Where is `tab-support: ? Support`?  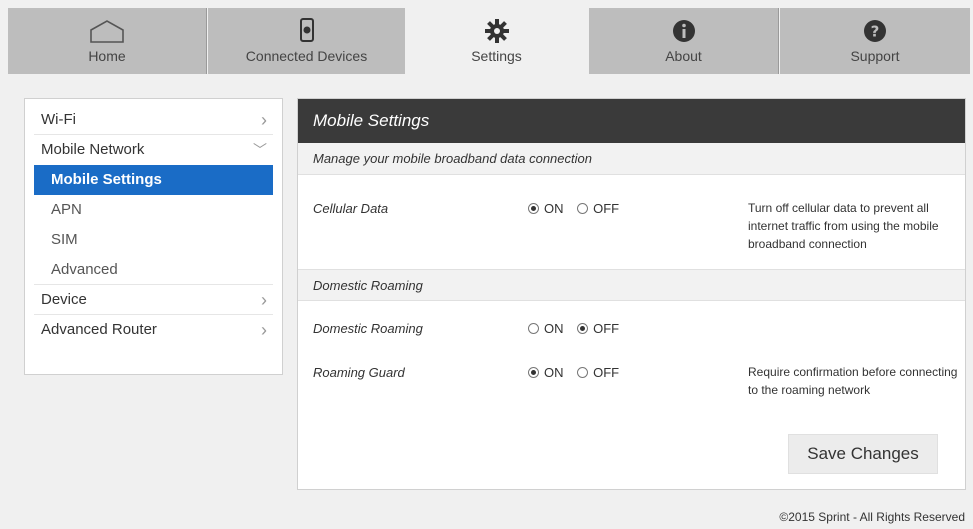 tab-support: ? Support is located at coordinates (875, 41).